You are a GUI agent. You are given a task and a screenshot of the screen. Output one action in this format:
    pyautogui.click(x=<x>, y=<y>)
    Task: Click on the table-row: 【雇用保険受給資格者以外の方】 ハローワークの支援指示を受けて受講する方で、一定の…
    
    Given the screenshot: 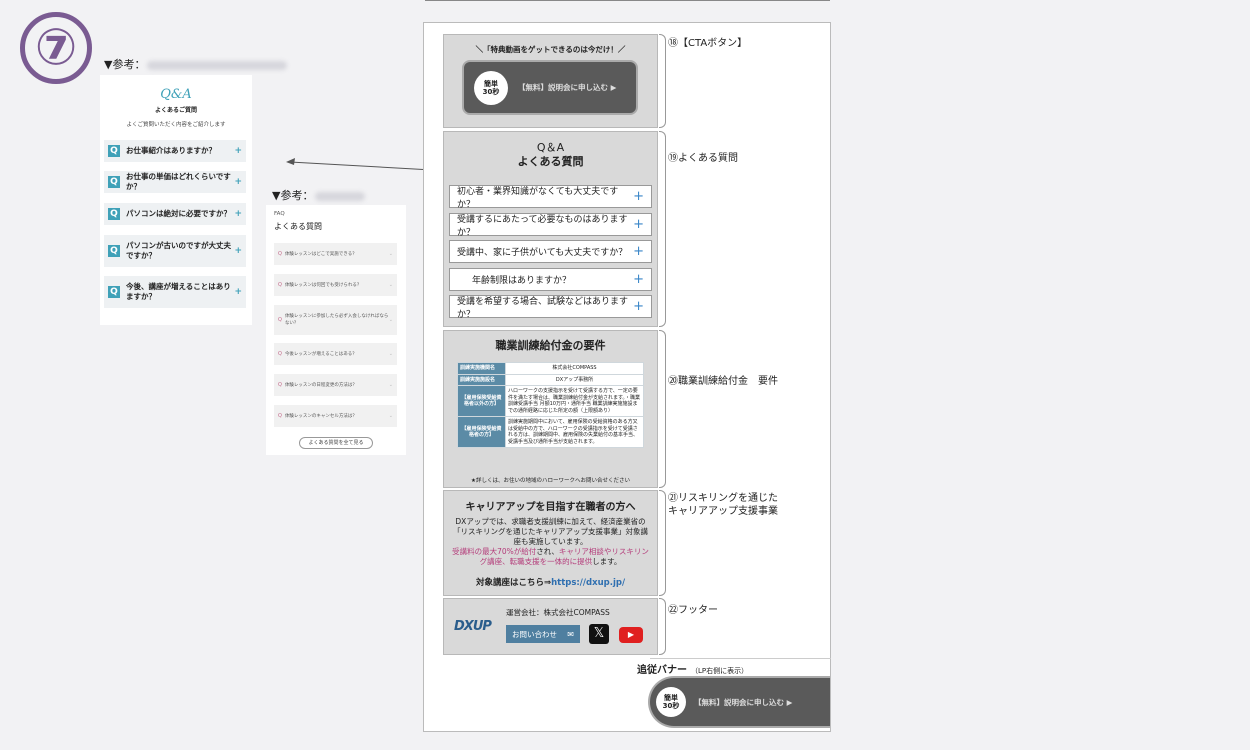 What is the action you would take?
    pyautogui.click(x=550, y=401)
    